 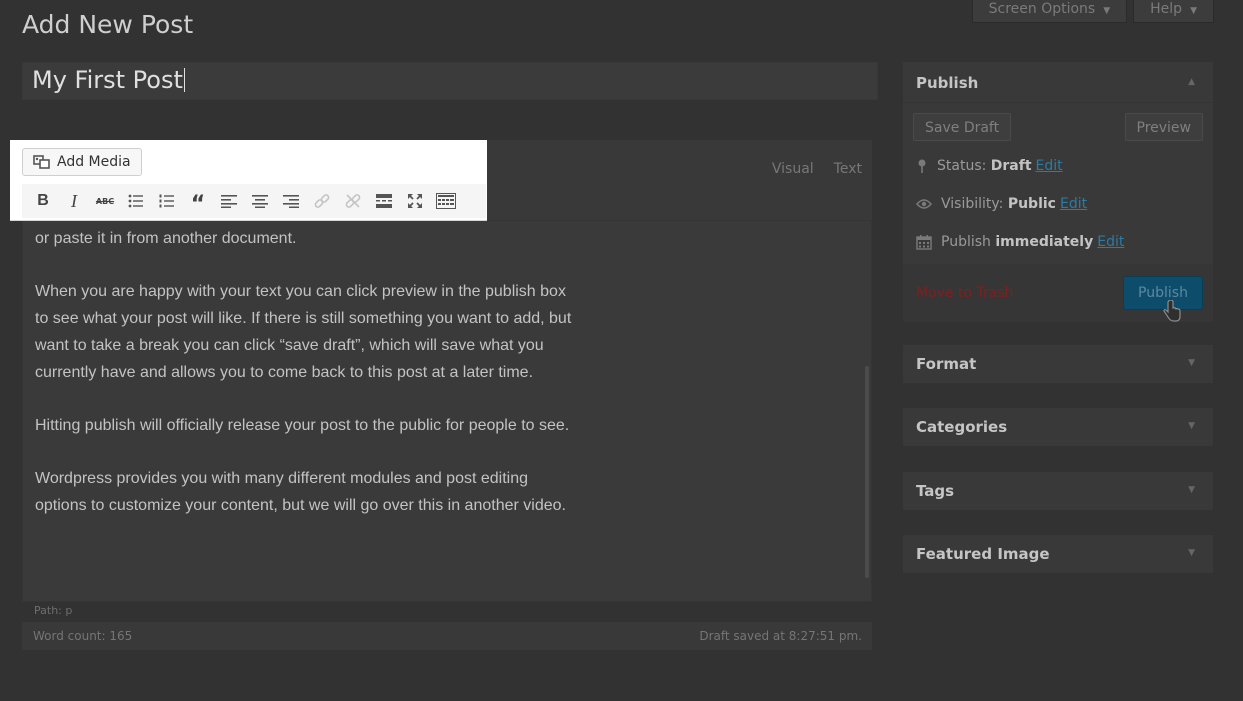 I want to click on help-button: Help ▼, so click(x=1173, y=11).